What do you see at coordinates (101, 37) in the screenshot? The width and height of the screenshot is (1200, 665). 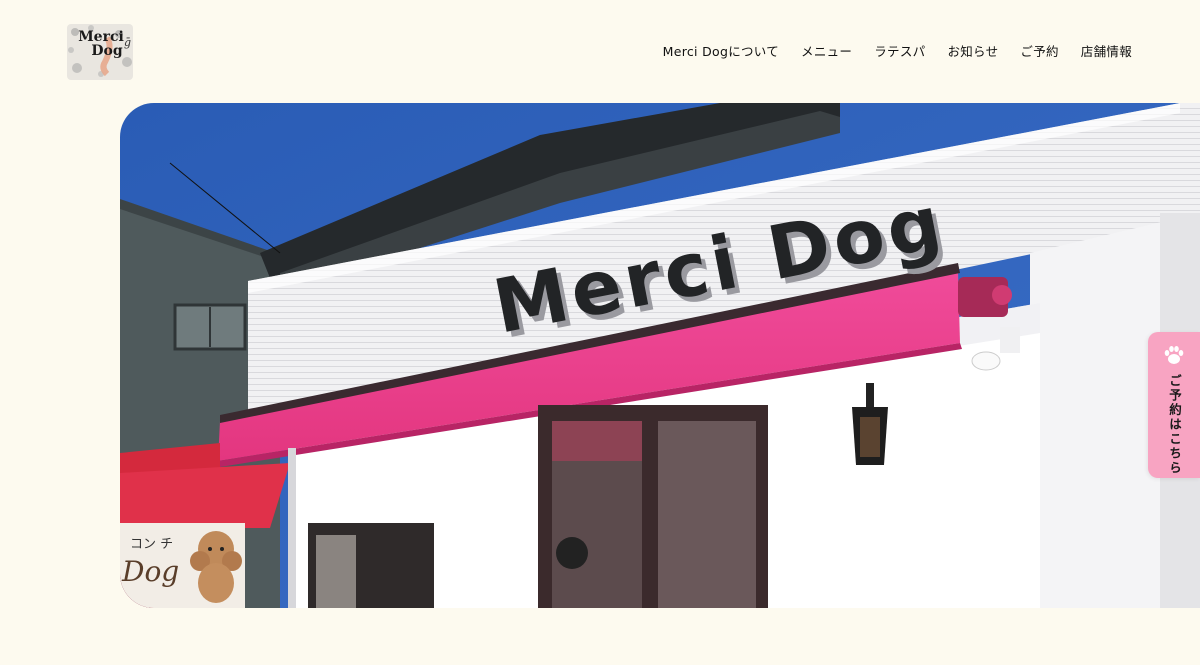 I see `logo-line-1: Merci` at bounding box center [101, 37].